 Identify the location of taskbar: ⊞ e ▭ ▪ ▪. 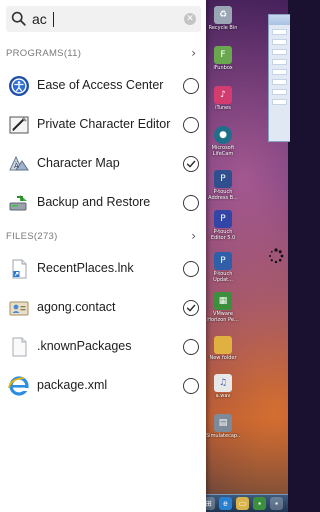
(243, 503).